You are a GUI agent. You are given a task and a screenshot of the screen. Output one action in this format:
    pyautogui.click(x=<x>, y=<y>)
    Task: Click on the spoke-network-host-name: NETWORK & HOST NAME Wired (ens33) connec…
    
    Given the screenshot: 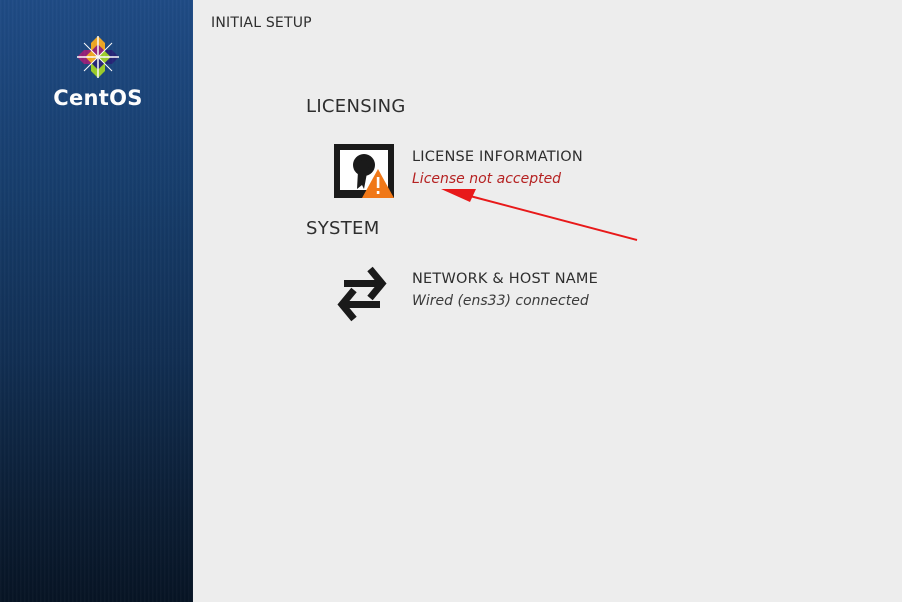 What is the action you would take?
    pyautogui.click(x=480, y=297)
    